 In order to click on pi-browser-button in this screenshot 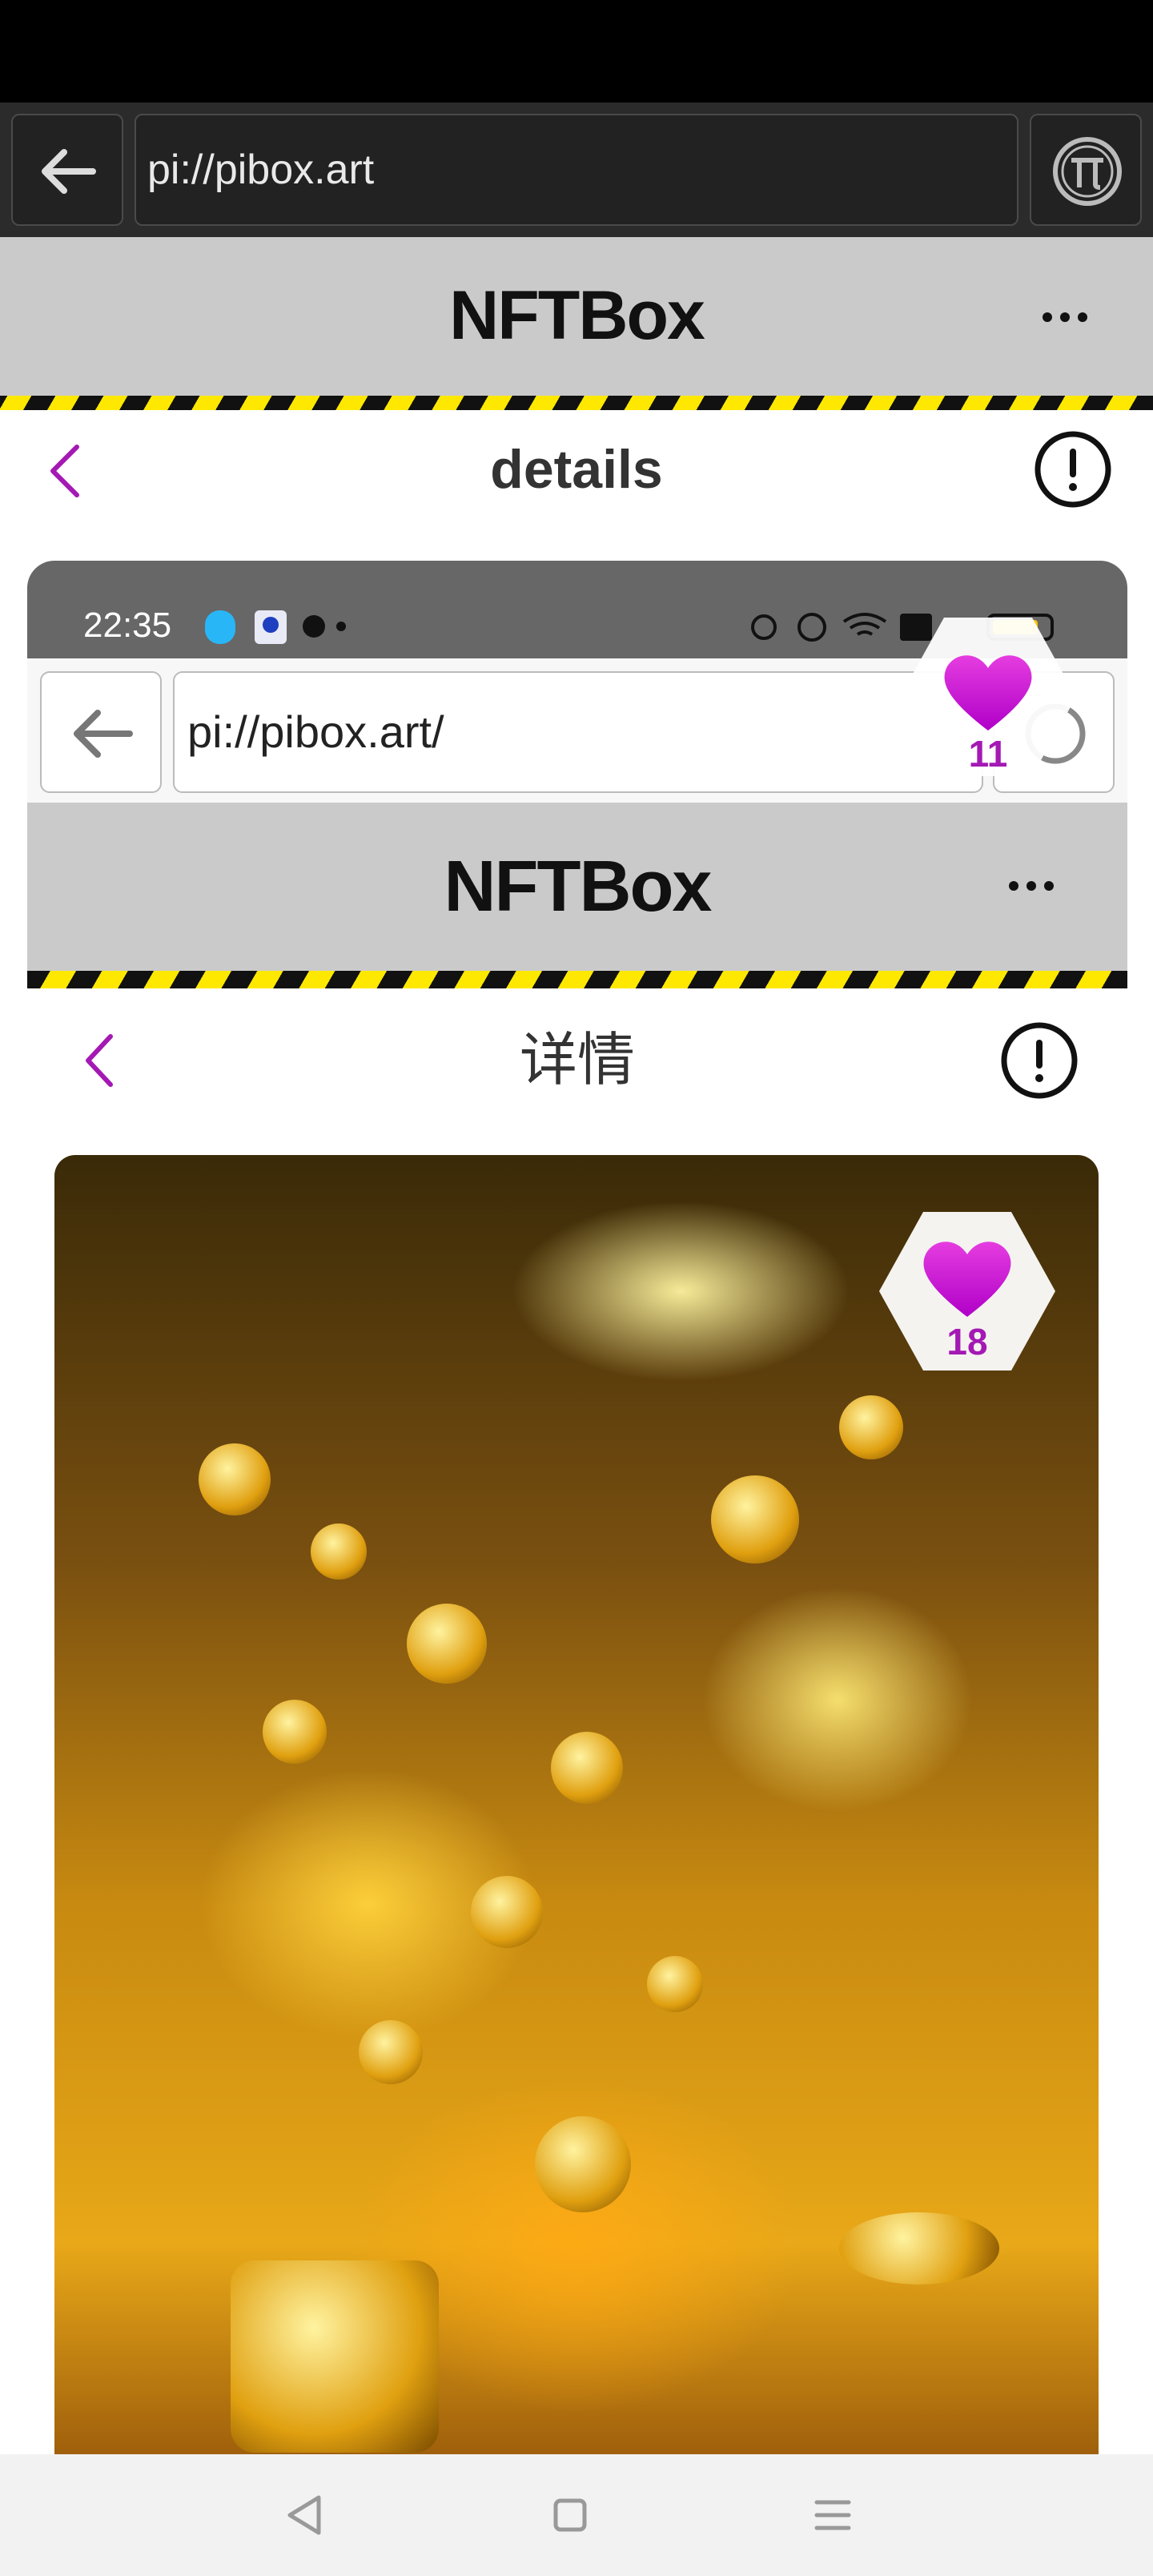, I will do `click(1086, 170)`.